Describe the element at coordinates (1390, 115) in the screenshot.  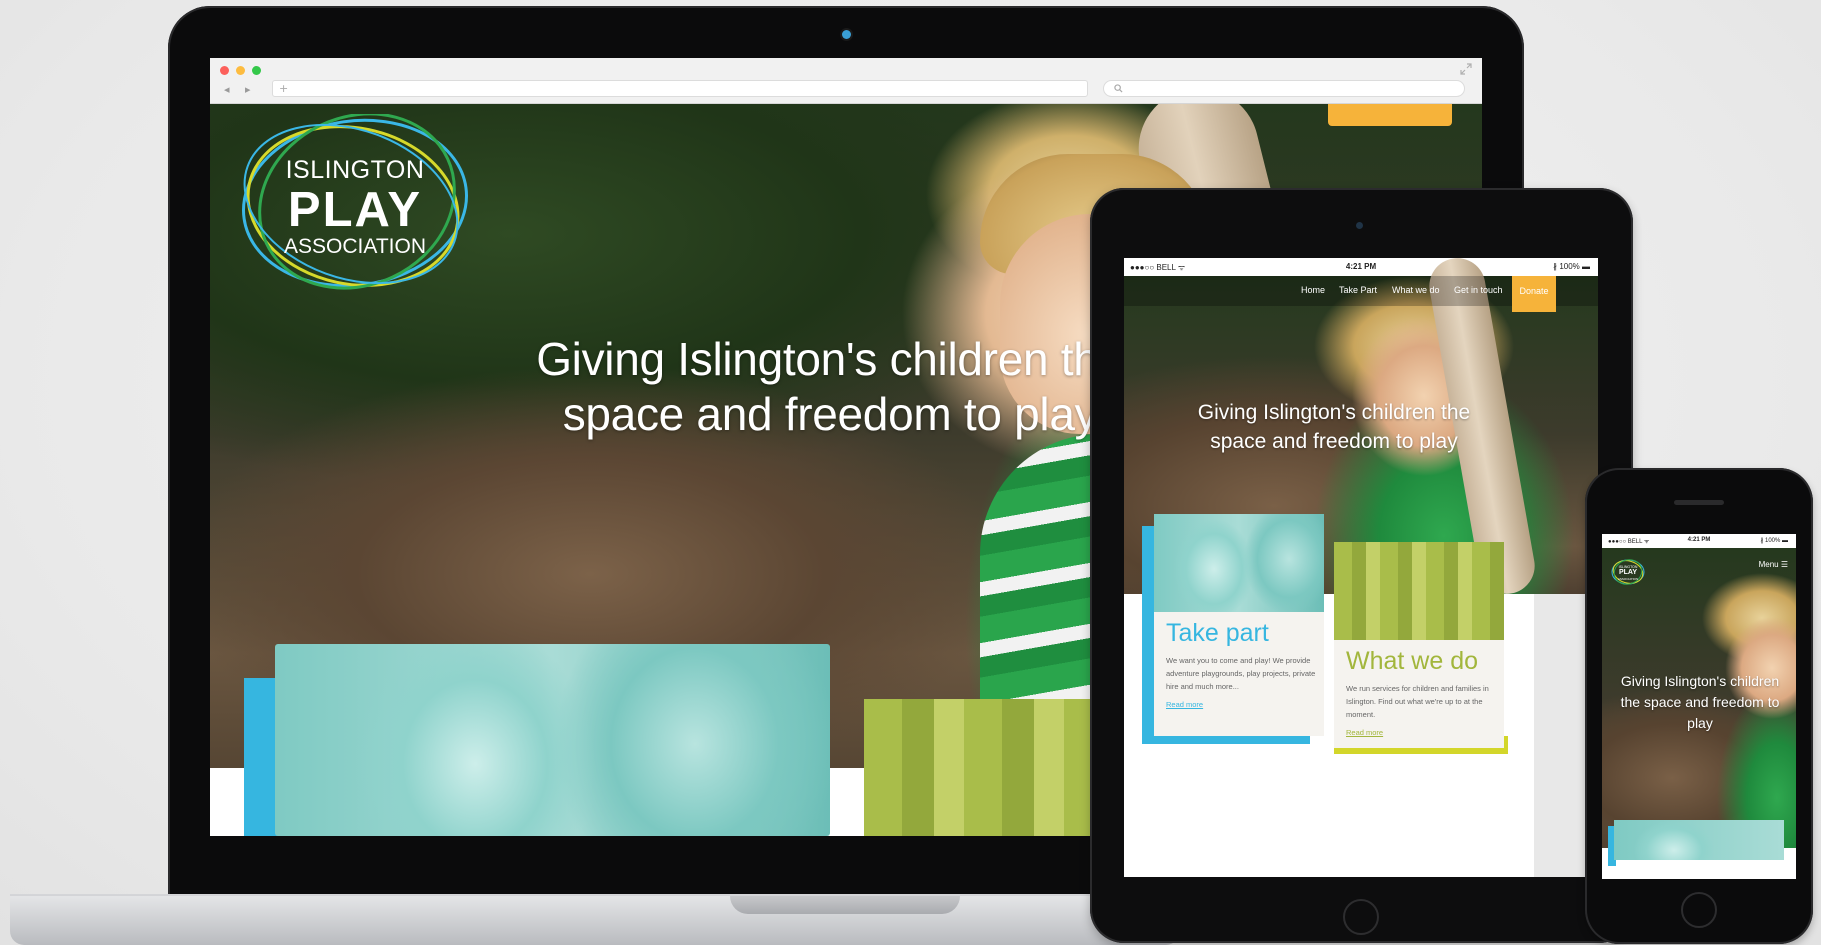
I see `donate-button` at that location.